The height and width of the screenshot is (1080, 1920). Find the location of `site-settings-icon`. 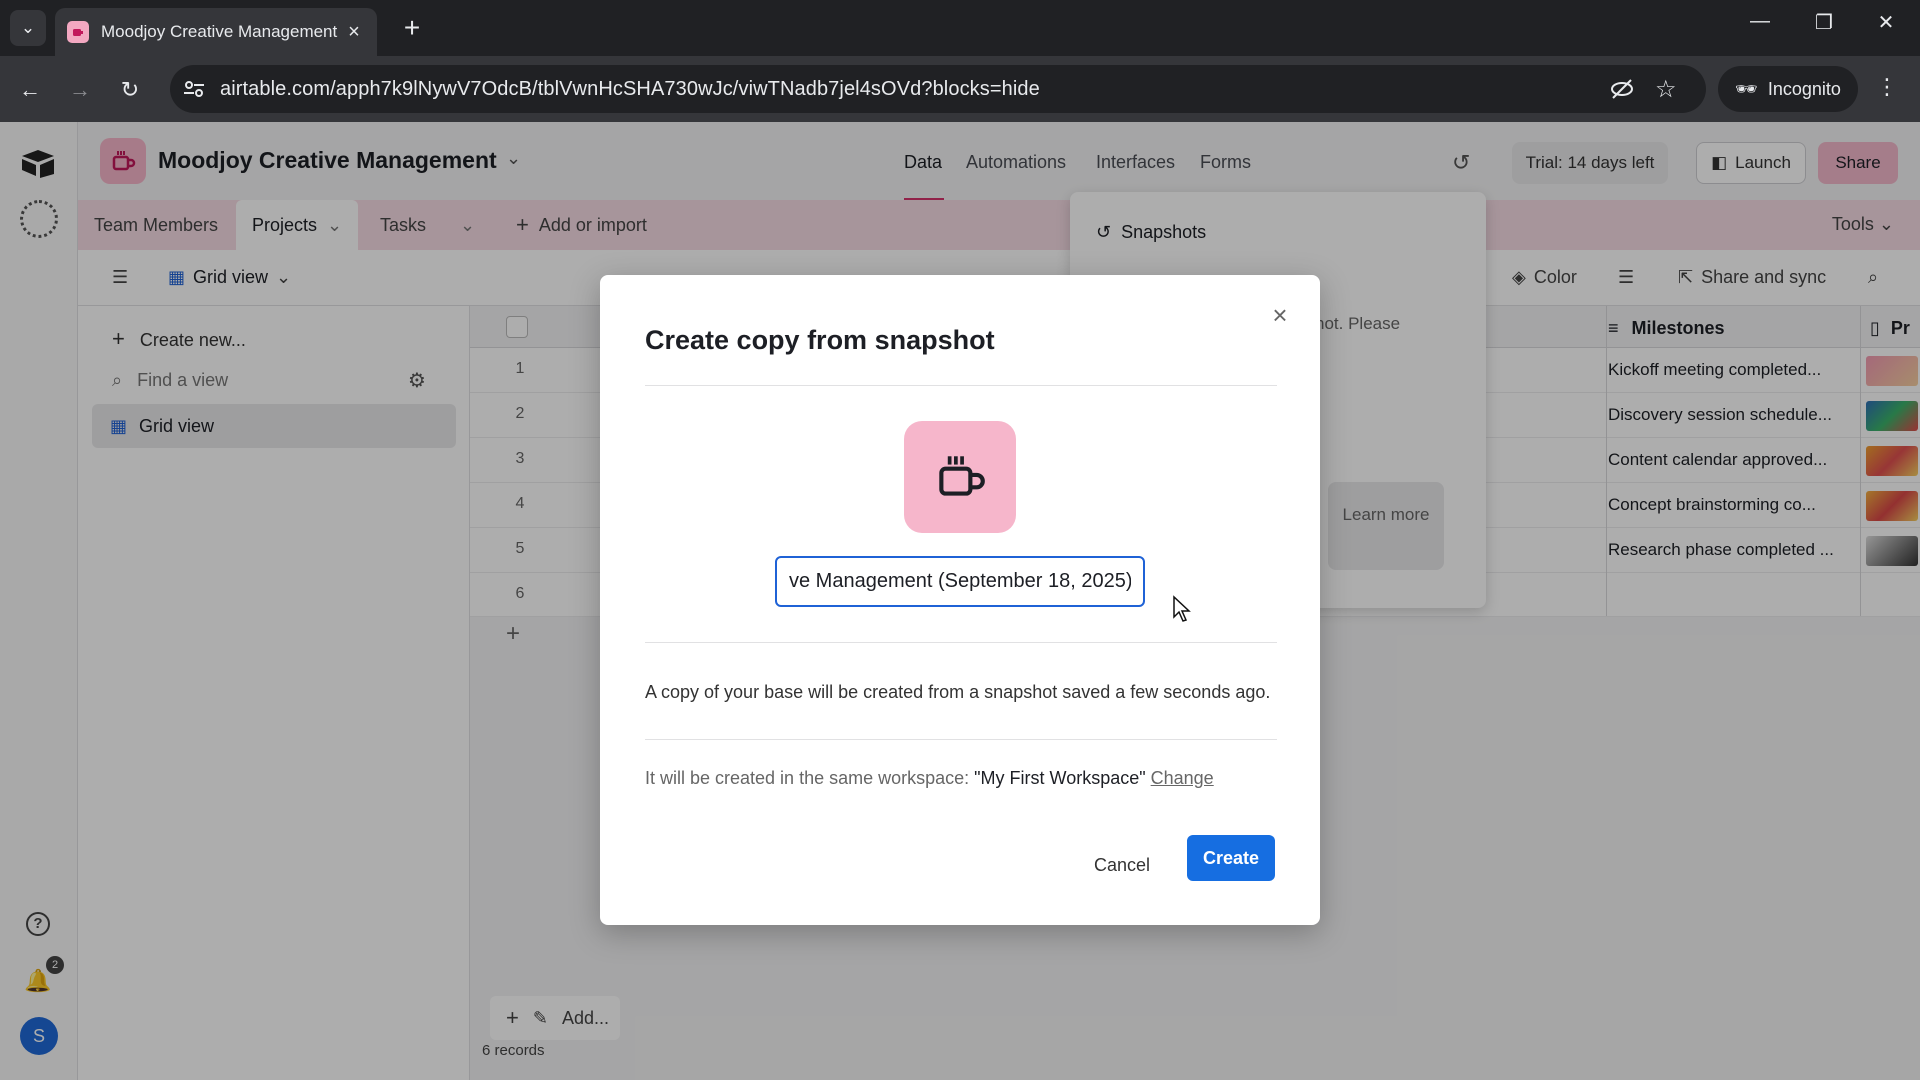

site-settings-icon is located at coordinates (194, 89).